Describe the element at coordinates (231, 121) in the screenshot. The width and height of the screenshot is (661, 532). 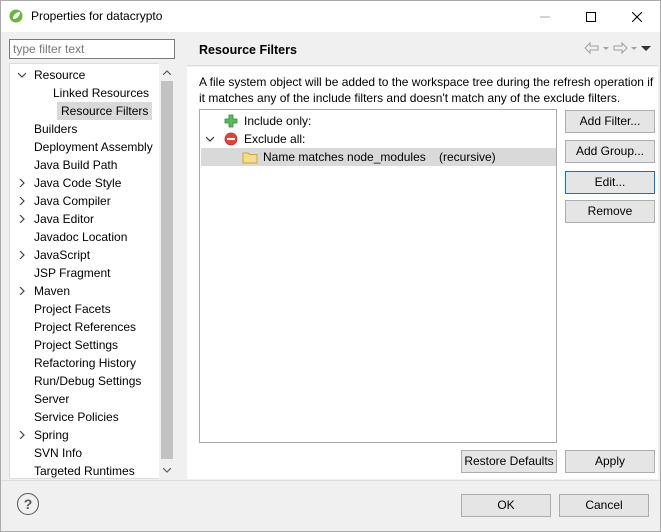
I see `include-plus-icon` at that location.